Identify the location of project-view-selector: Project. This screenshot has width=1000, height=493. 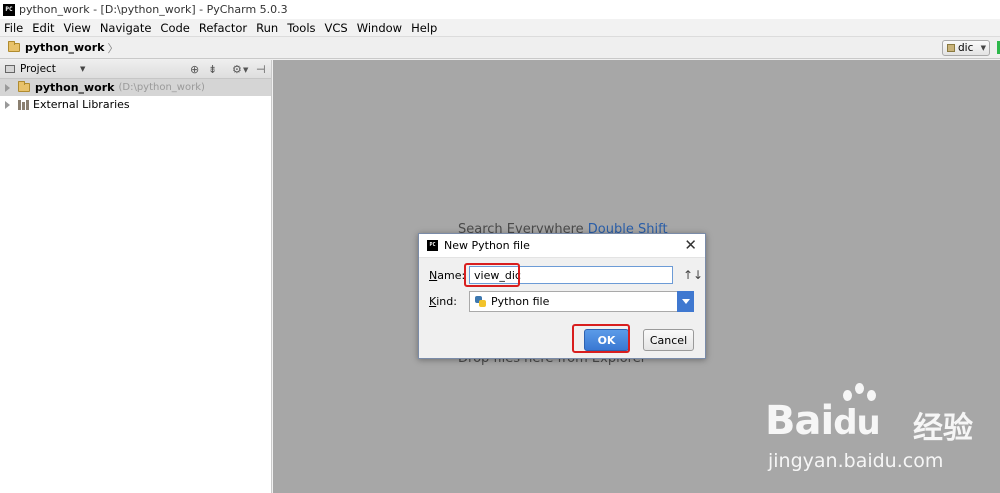
(38, 69).